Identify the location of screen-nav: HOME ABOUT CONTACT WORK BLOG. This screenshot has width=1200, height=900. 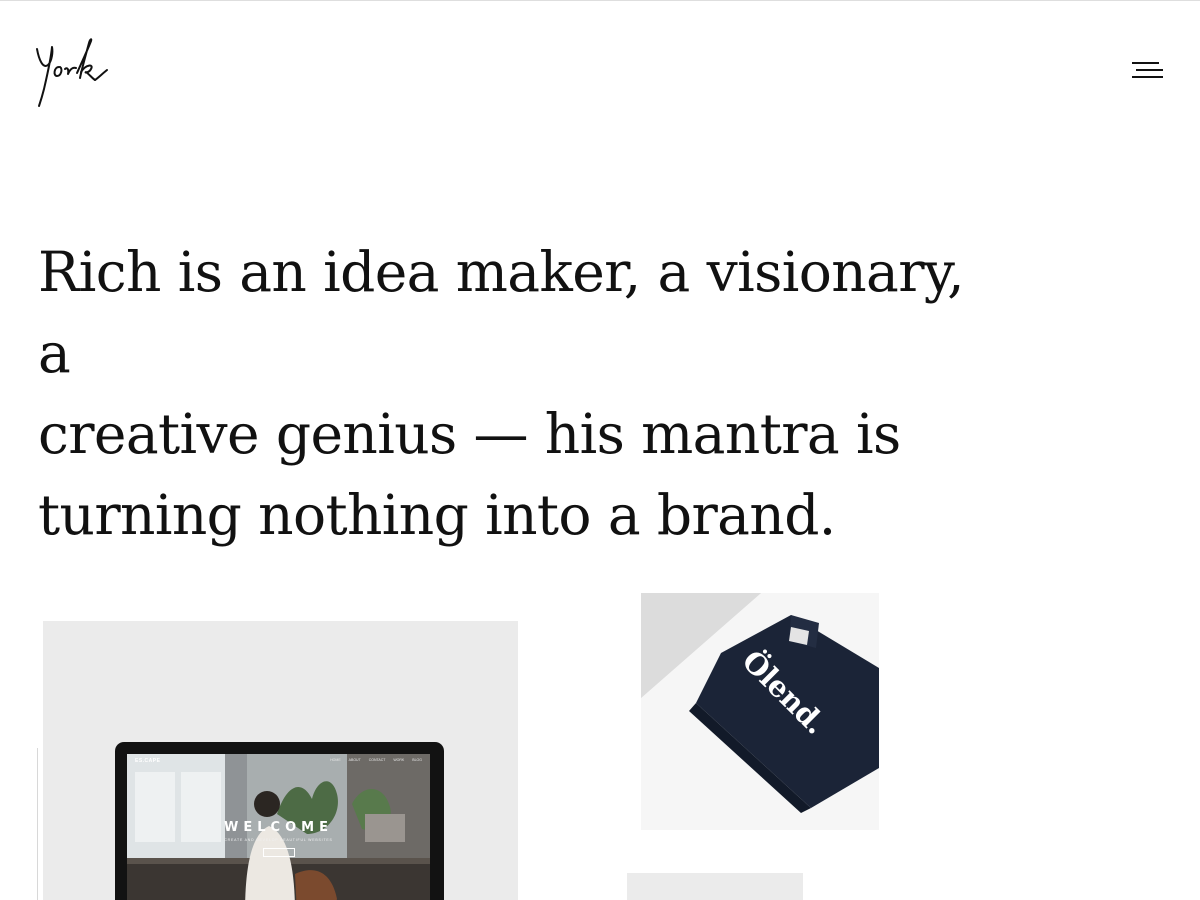
(376, 760).